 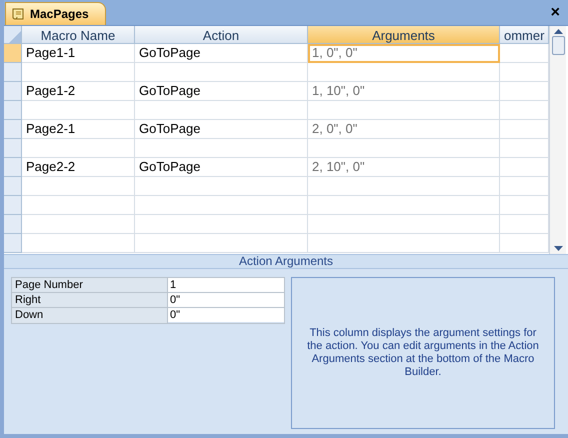 I want to click on table-cell: Page1-2, so click(x=78, y=91).